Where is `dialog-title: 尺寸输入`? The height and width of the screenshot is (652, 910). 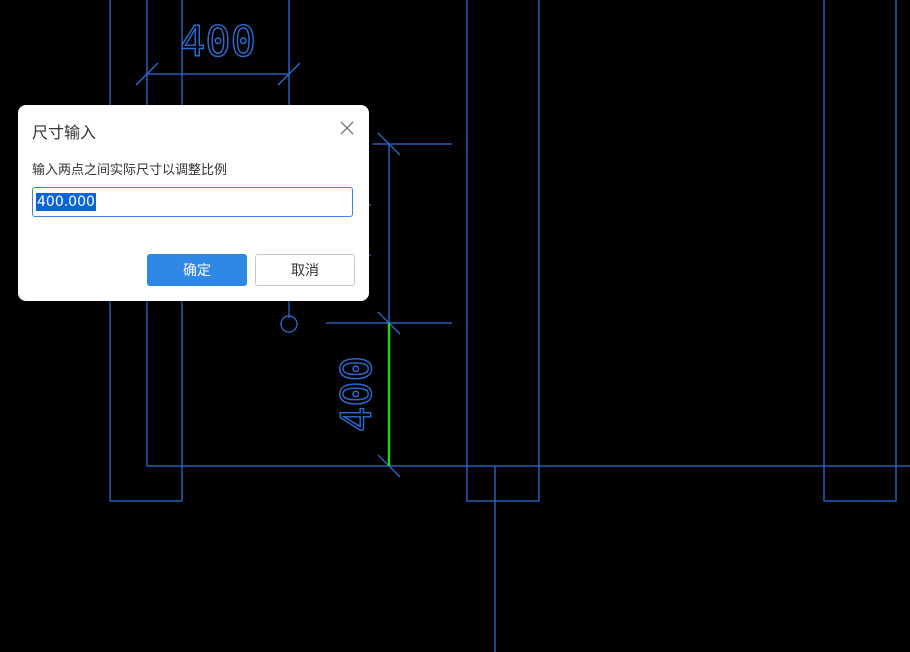 dialog-title: 尺寸输入 is located at coordinates (64, 132).